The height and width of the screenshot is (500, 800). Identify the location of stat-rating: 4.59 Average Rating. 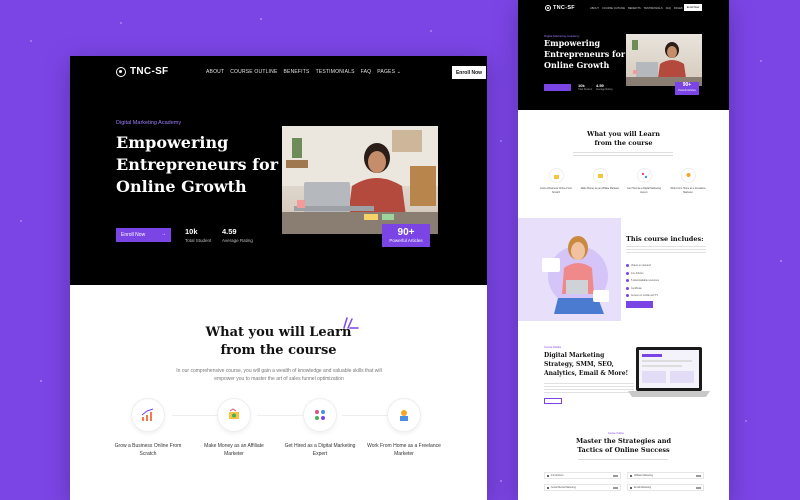
(237, 235).